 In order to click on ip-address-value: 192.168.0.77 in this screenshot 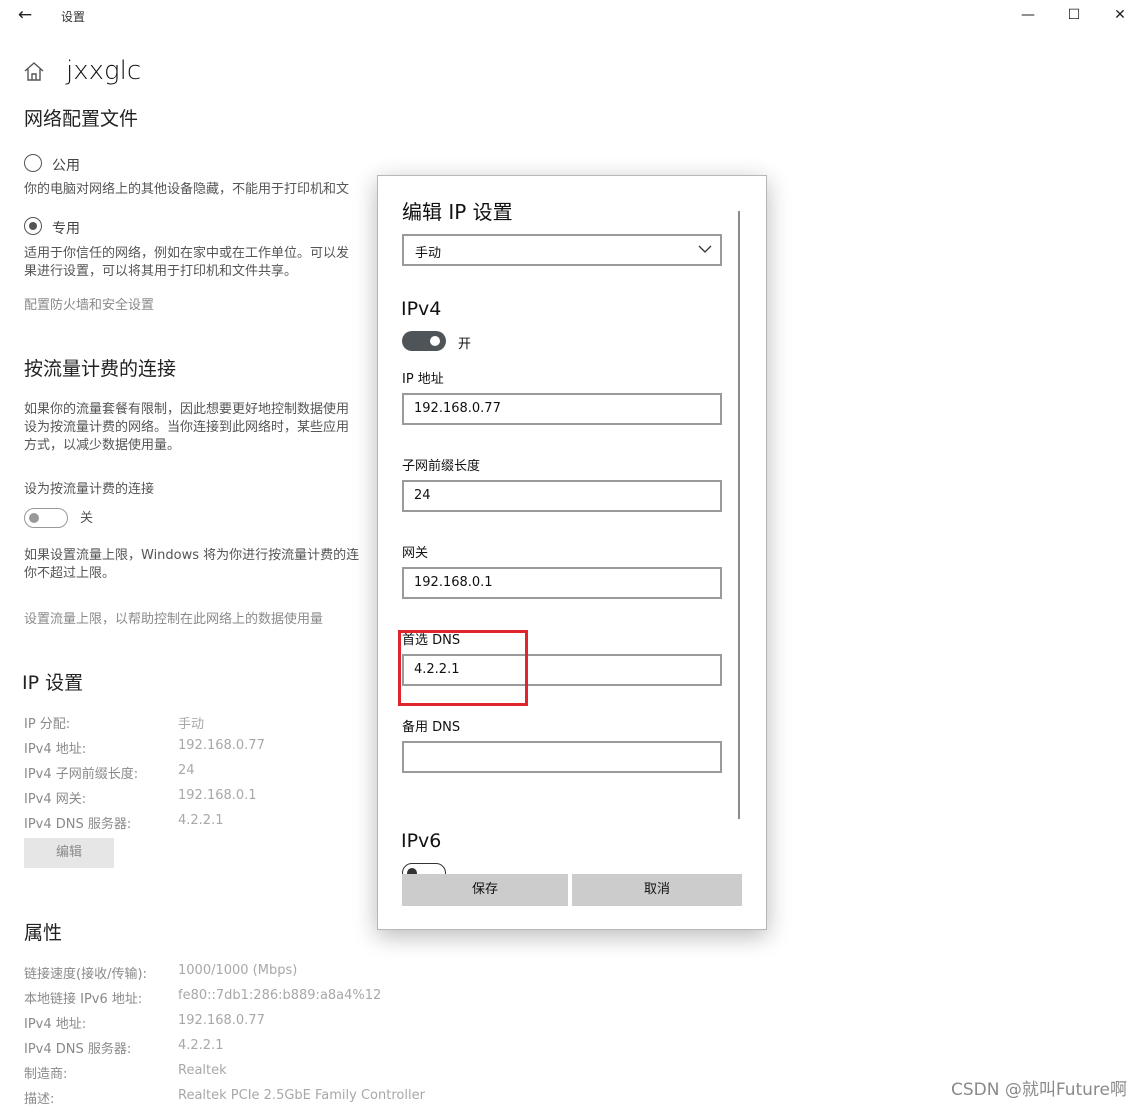, I will do `click(457, 408)`.